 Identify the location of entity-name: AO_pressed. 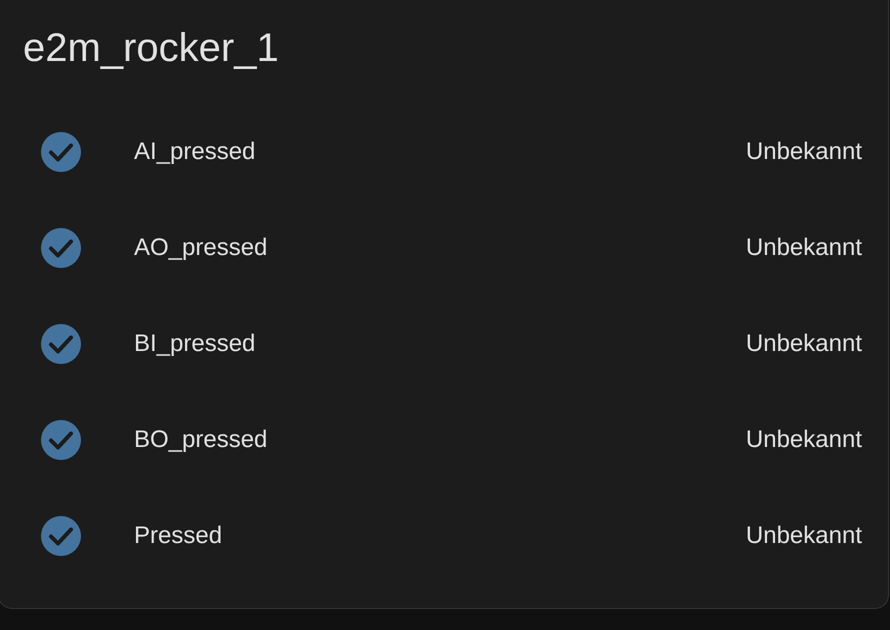
(440, 248).